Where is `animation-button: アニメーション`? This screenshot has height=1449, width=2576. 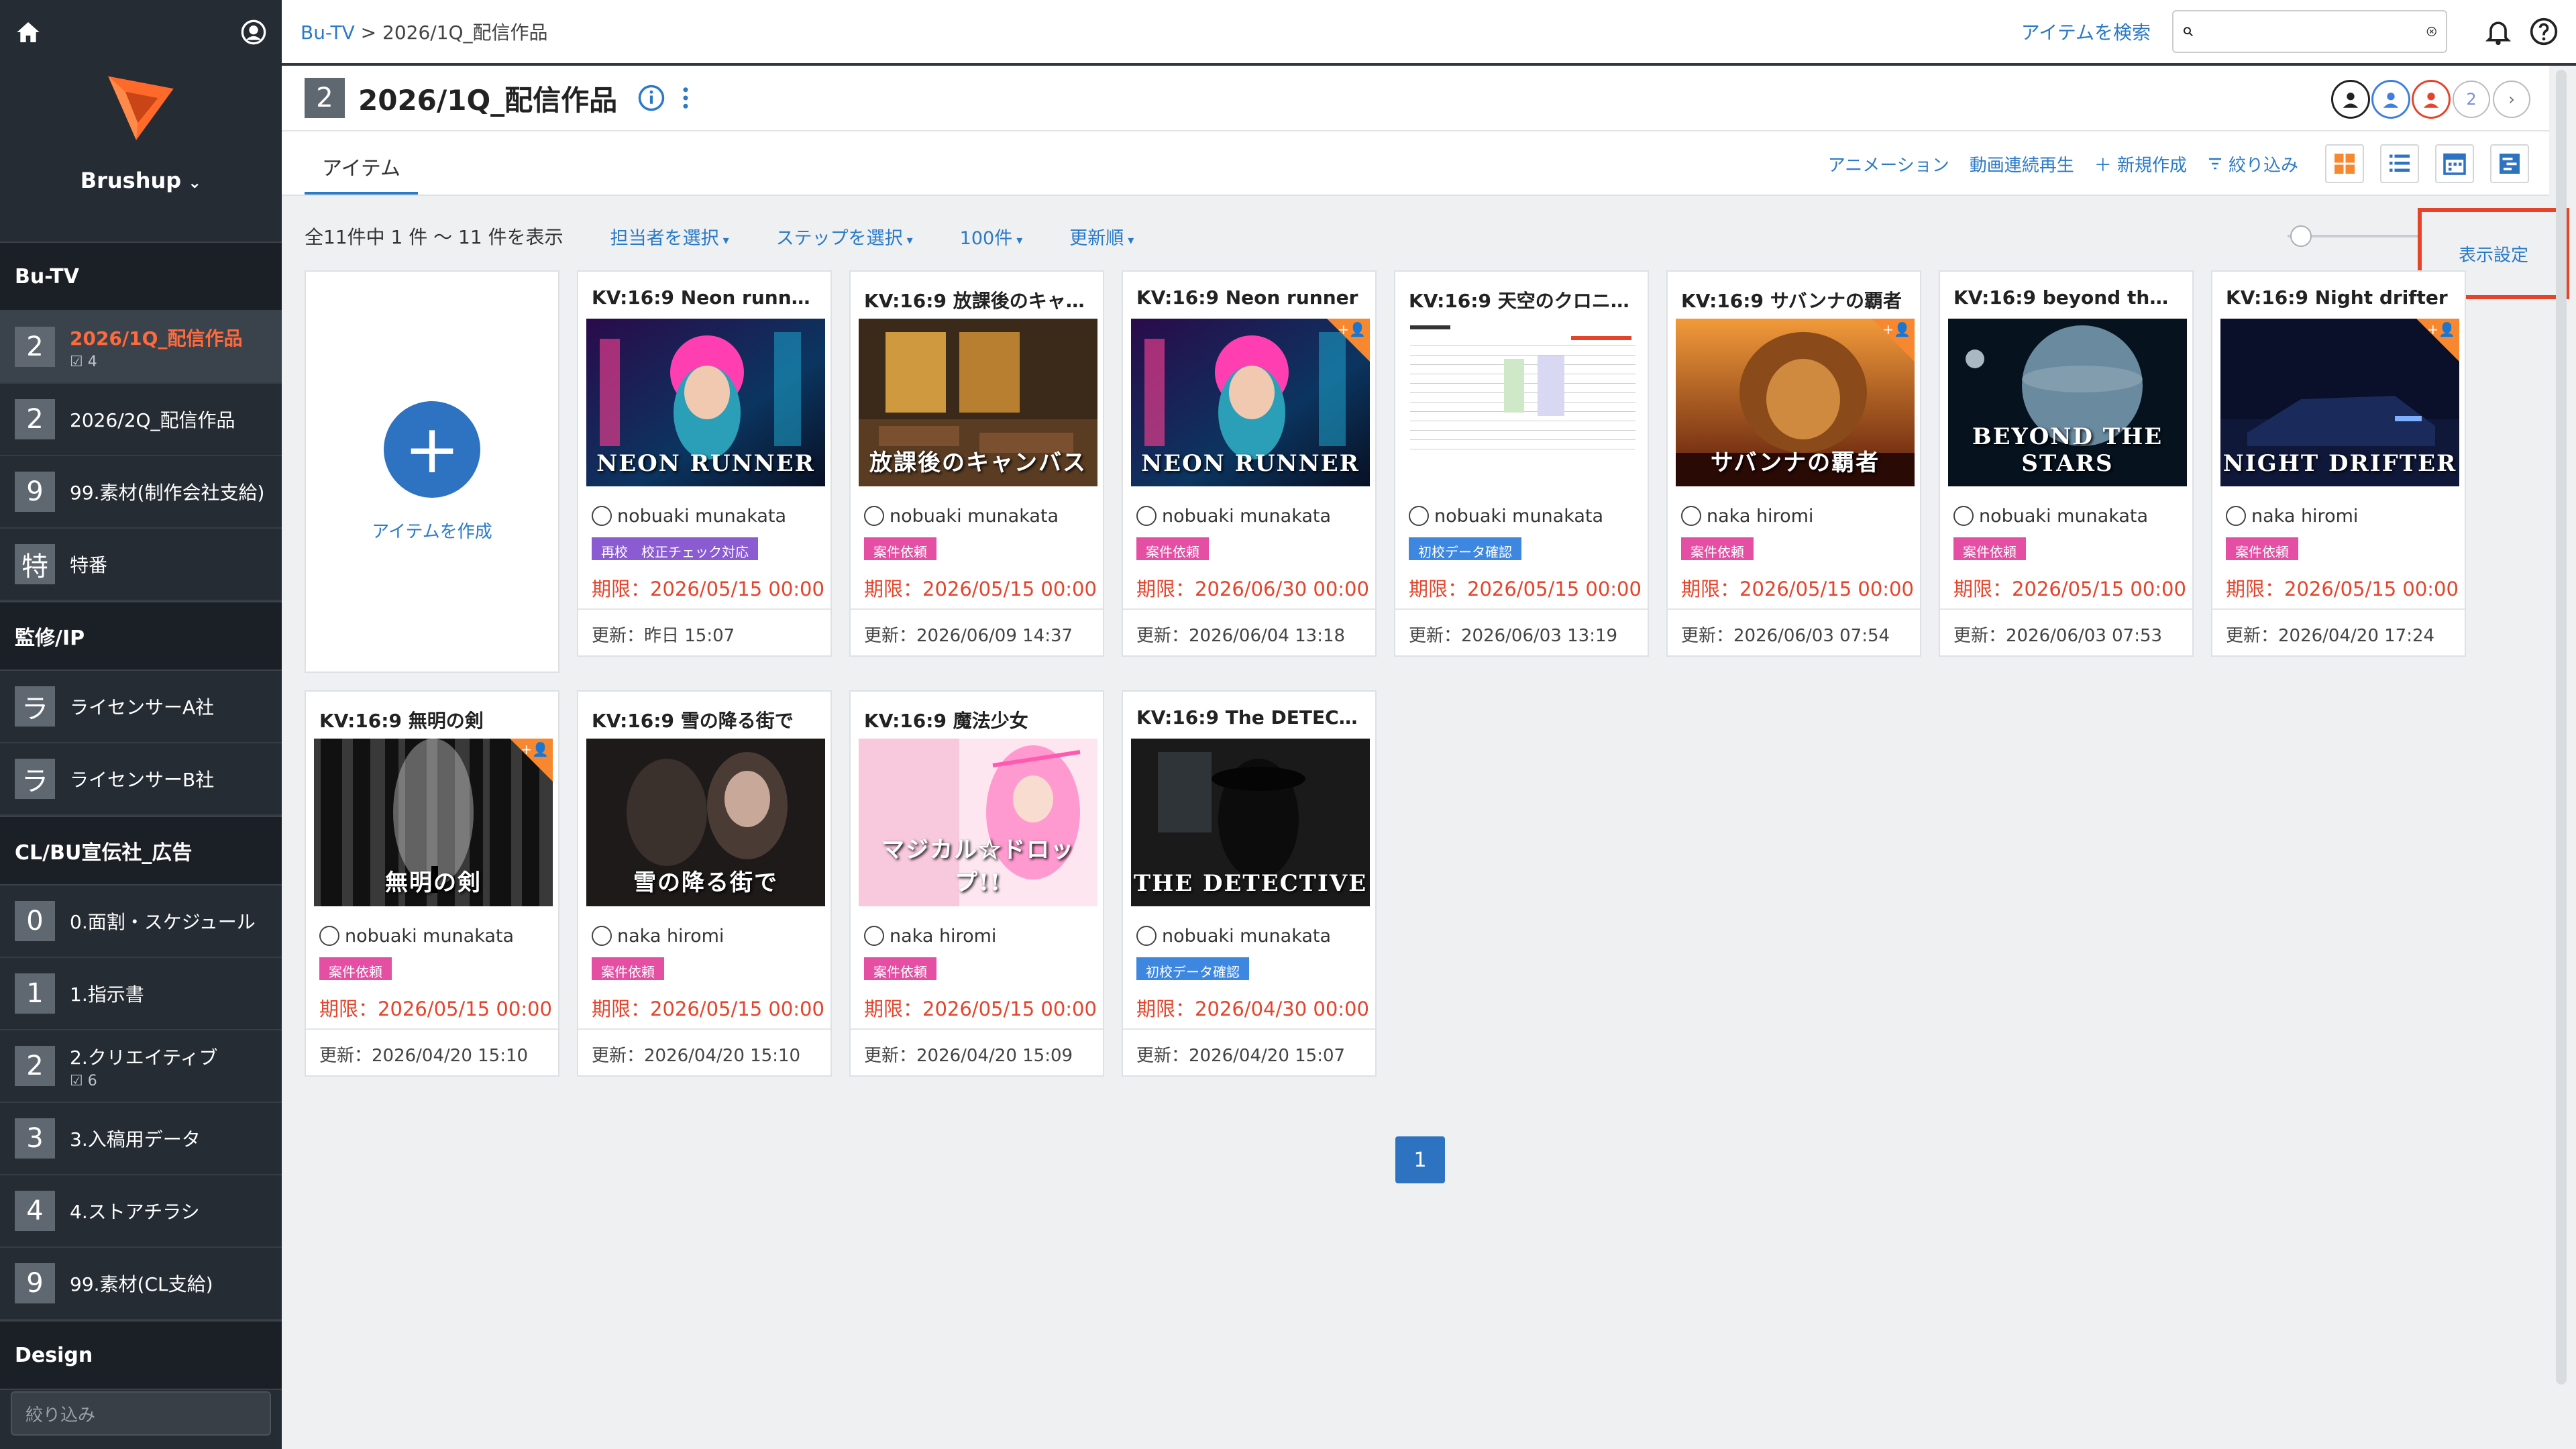
animation-button: アニメーション is located at coordinates (1888, 164).